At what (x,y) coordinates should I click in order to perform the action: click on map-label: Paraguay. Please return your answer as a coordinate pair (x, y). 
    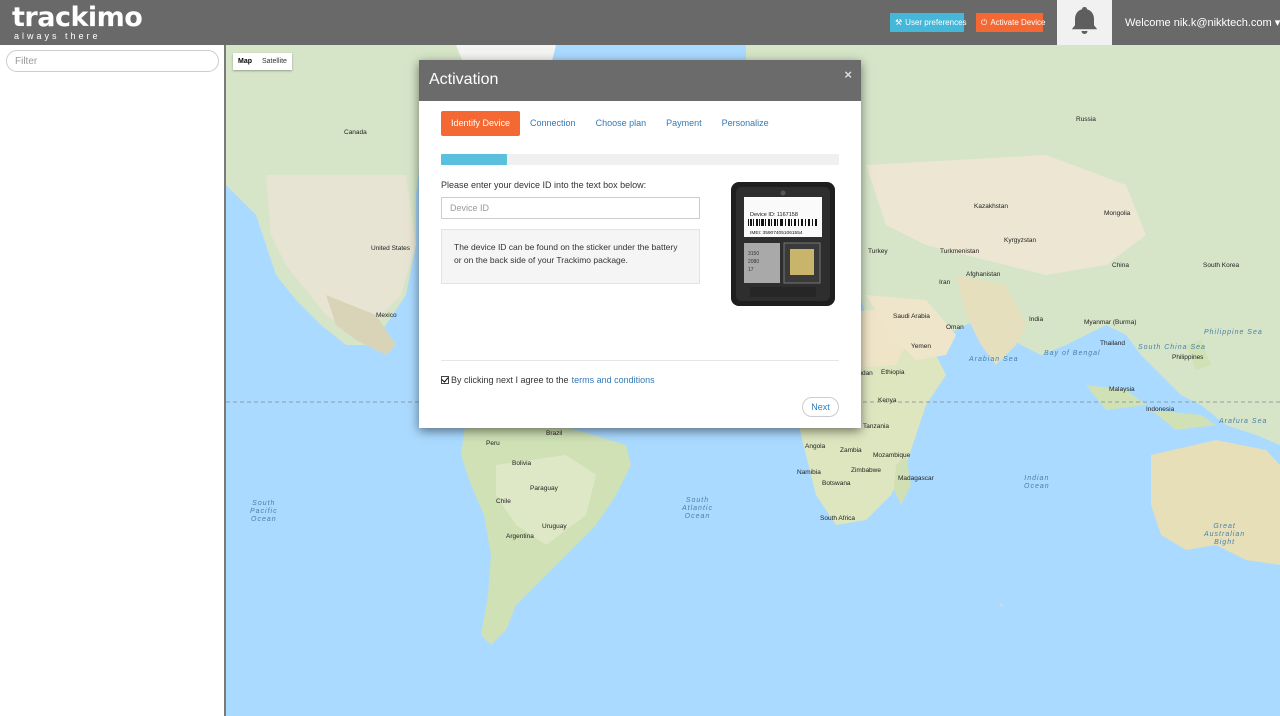
    Looking at the image, I should click on (544, 488).